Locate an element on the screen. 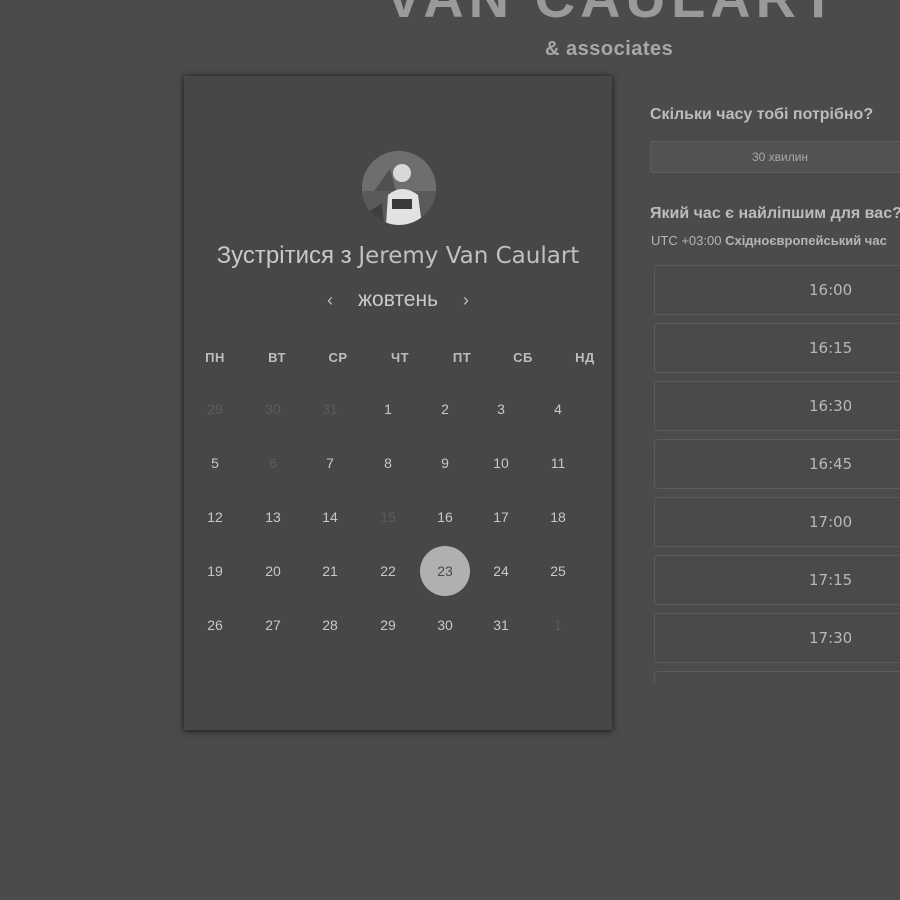 This screenshot has height=900, width=900. calendar-day: 4 is located at coordinates (558, 409).